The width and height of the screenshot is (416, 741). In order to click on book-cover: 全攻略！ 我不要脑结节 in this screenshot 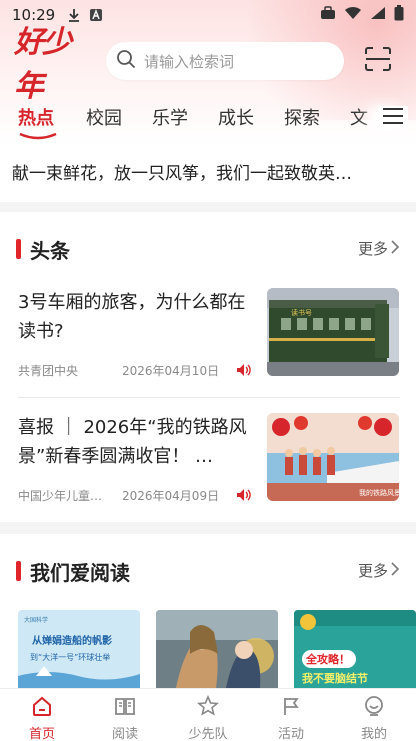, I will do `click(355, 649)`.